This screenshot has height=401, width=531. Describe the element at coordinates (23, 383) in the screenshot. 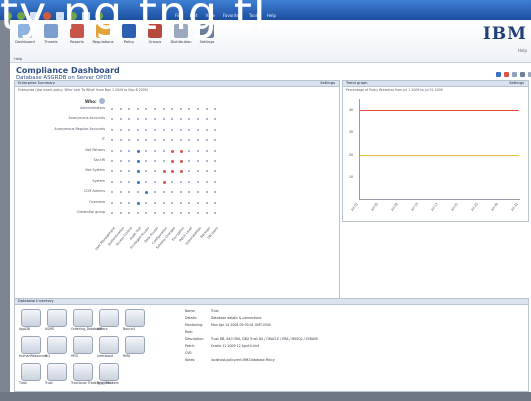

I see `database-label: Tidal` at that location.